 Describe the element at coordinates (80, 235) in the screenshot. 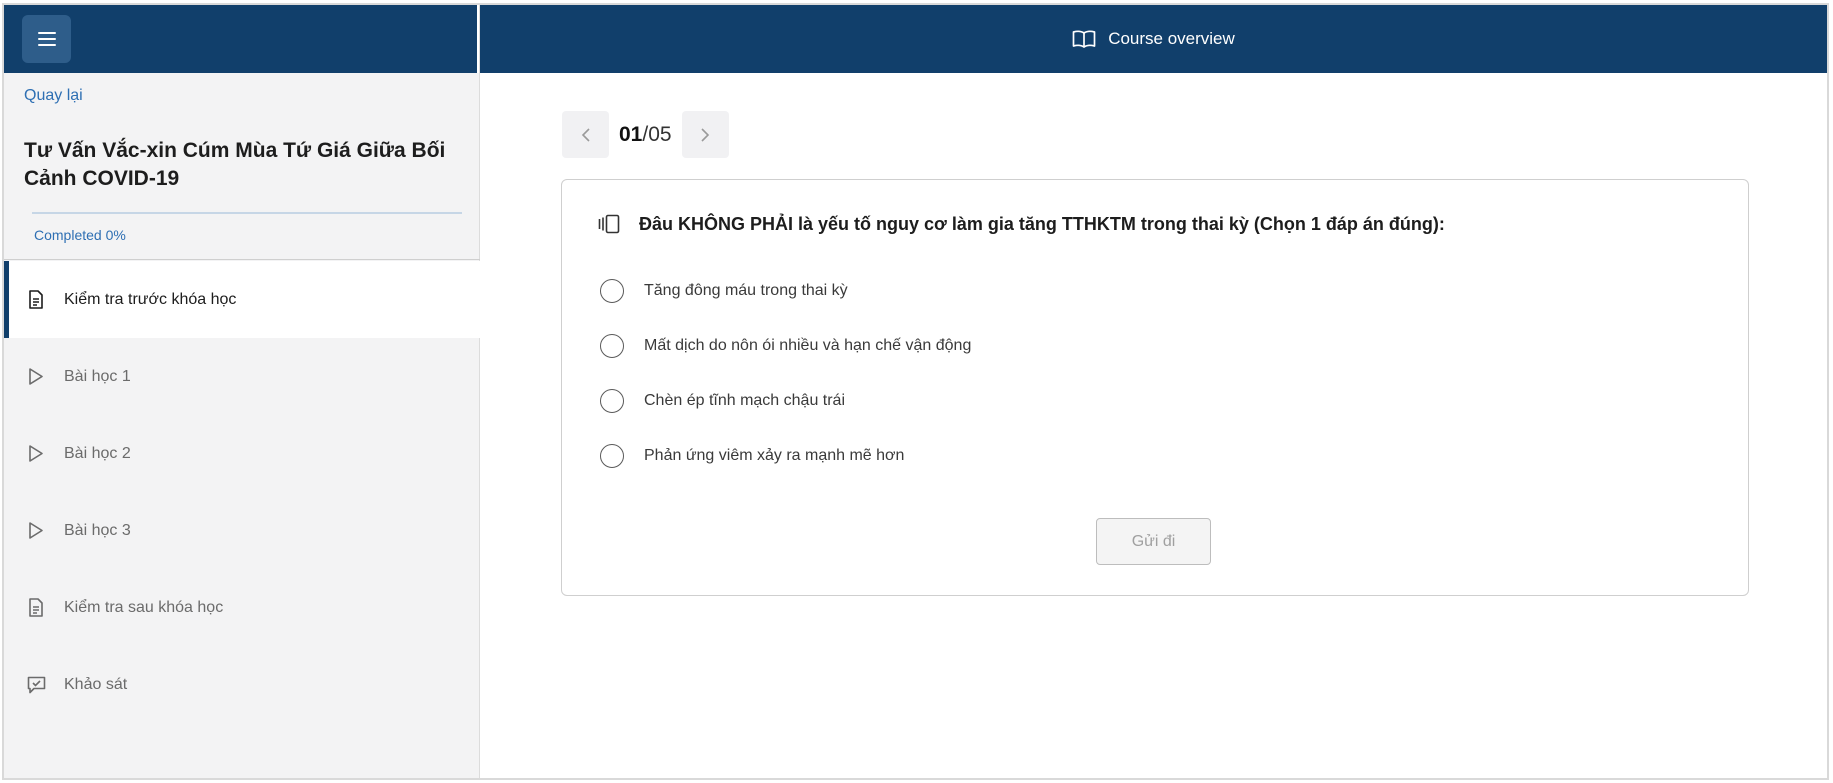

I see `progress-label: Completed 0%` at that location.